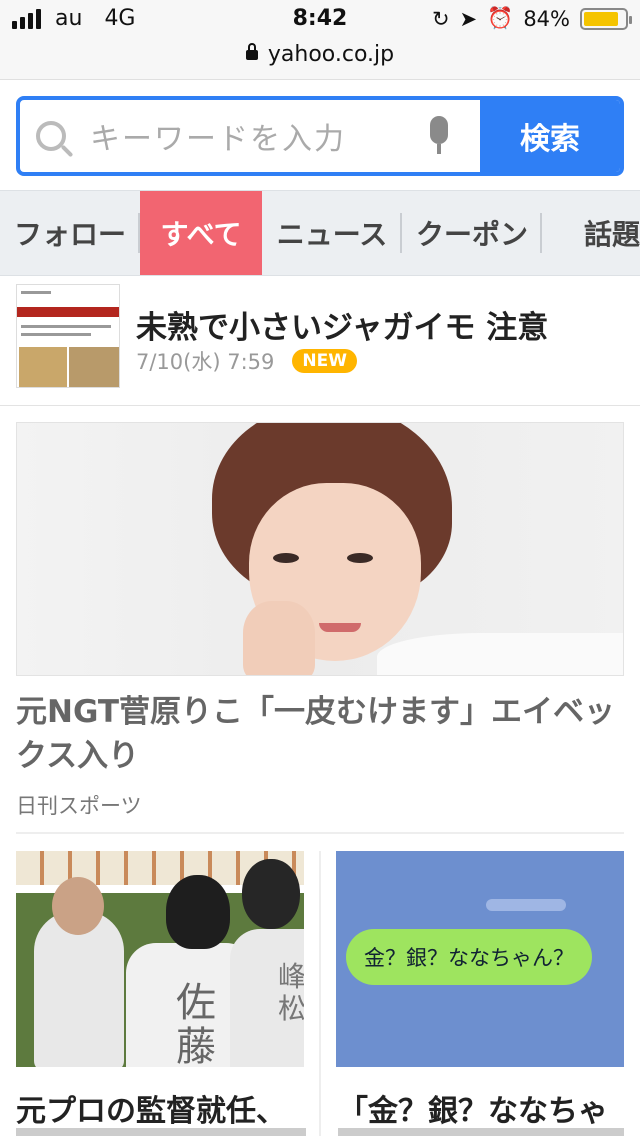 The image size is (640, 1136). Describe the element at coordinates (440, 18) in the screenshot. I see `orientation-lock-icon: ↻` at that location.